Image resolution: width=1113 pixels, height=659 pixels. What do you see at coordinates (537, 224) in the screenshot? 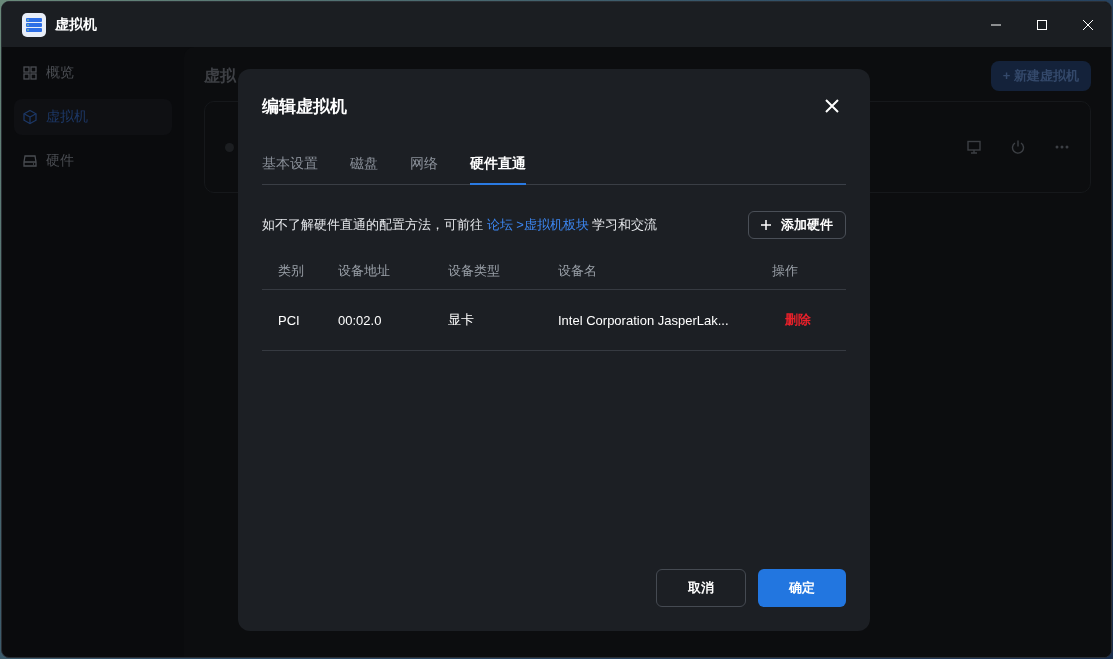
I see `forum-link: 论坛 >虚拟机板块` at bounding box center [537, 224].